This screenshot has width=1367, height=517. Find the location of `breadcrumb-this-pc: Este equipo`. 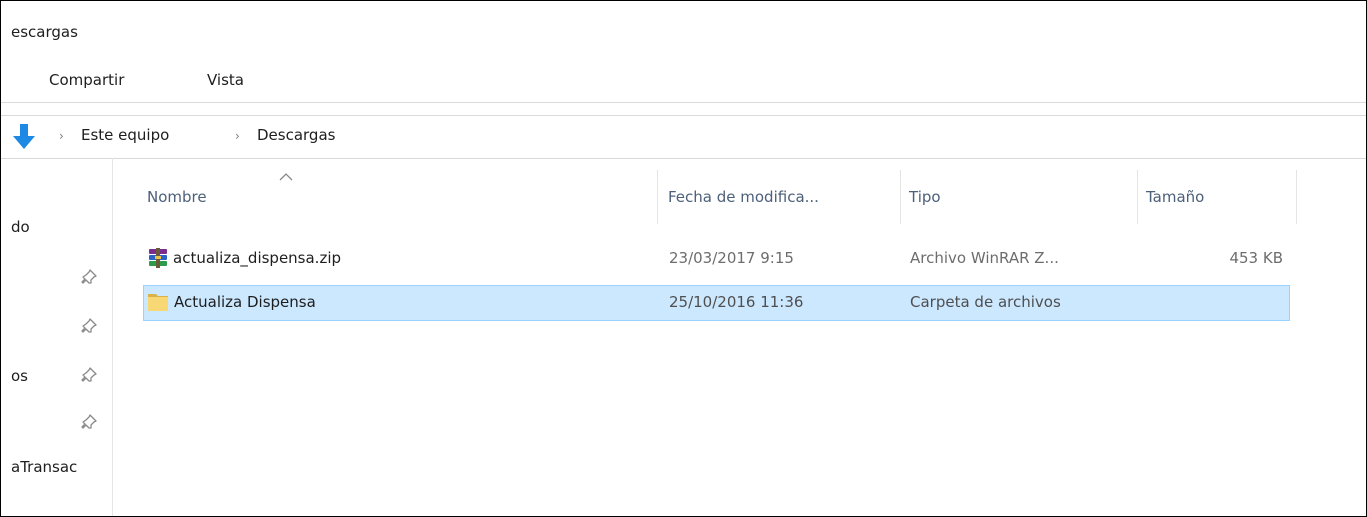

breadcrumb-this-pc: Este equipo is located at coordinates (125, 135).